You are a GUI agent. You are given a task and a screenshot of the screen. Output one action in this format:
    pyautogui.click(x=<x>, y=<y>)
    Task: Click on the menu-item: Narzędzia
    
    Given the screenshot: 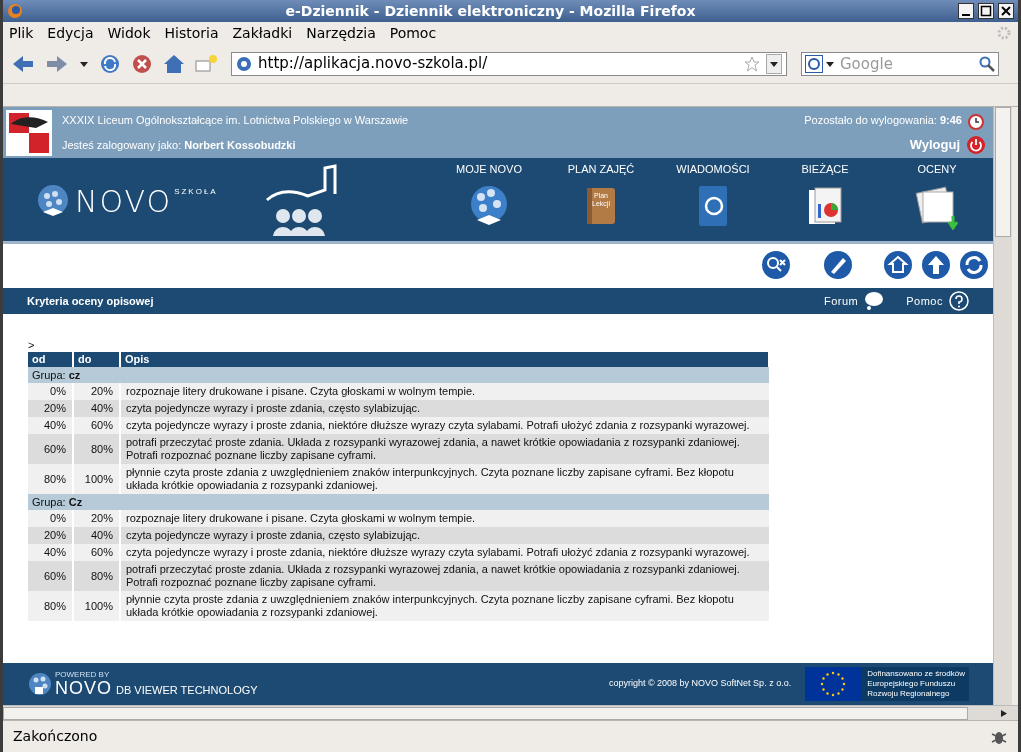 What is the action you would take?
    pyautogui.click(x=341, y=33)
    